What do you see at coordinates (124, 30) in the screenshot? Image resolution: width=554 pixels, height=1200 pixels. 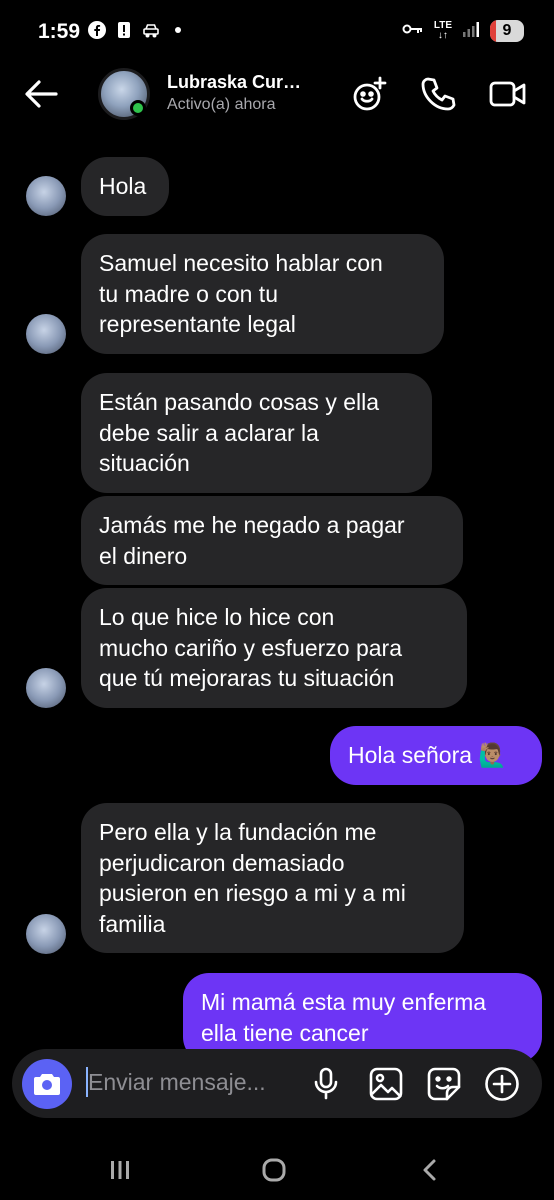 I see `alert-icon` at bounding box center [124, 30].